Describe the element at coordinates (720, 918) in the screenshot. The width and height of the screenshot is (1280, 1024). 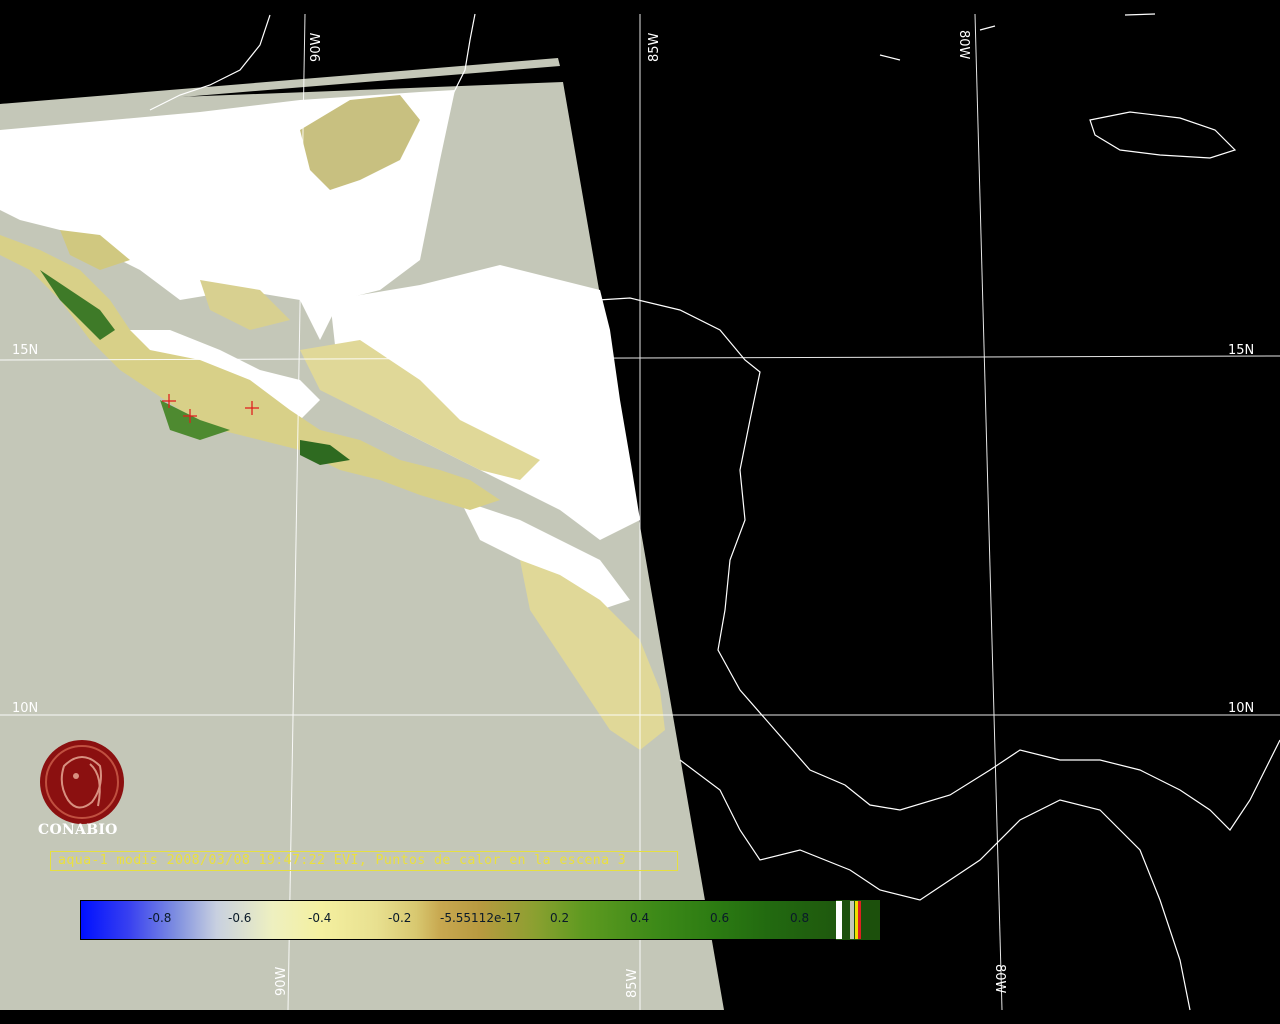
I see `colorbar-tick-label: 0.6` at that location.